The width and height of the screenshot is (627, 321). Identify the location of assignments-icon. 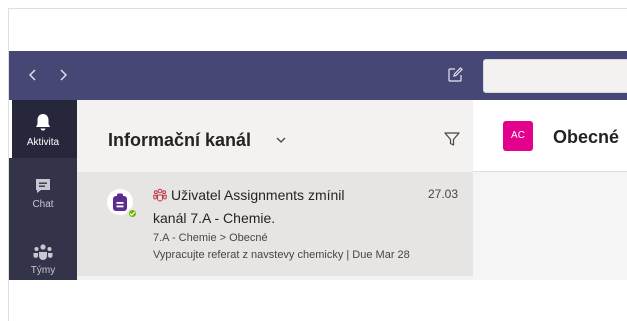
(120, 202).